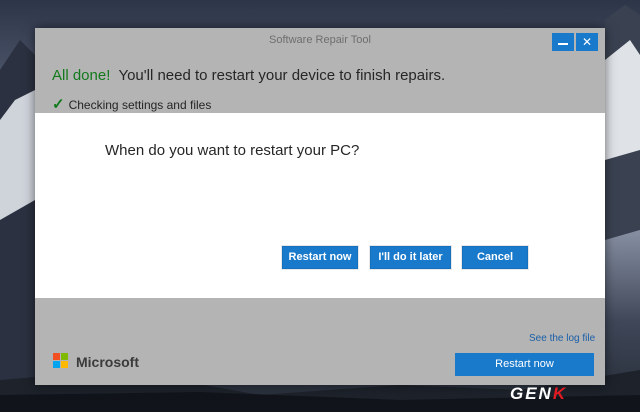 The image size is (640, 412). I want to click on logo-square-yellow, so click(64, 364).